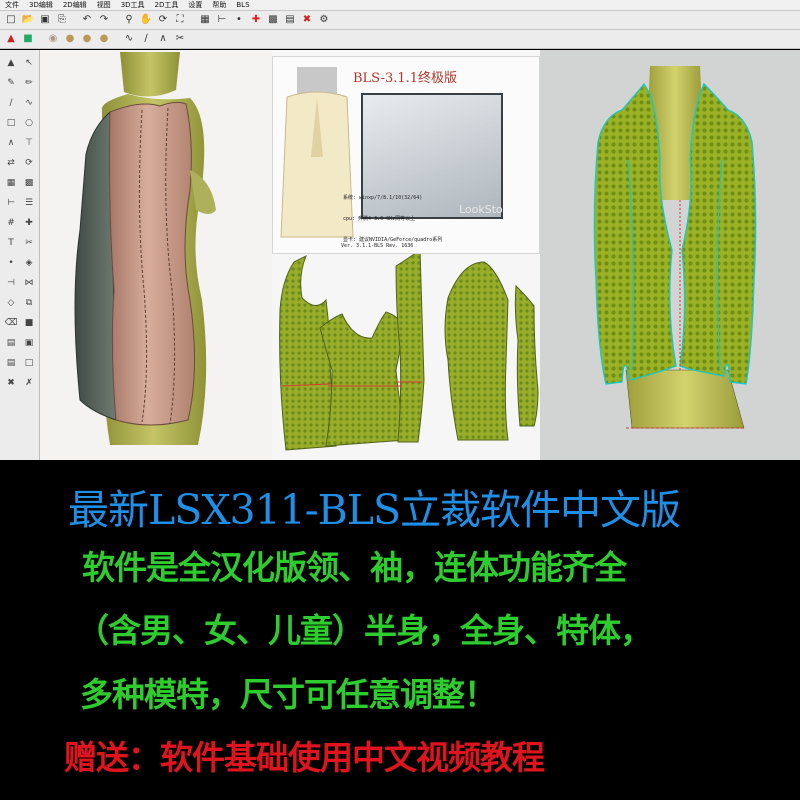 The image size is (800, 800). What do you see at coordinates (11, 183) in the screenshot?
I see `grid-tool-icon: ▦` at bounding box center [11, 183].